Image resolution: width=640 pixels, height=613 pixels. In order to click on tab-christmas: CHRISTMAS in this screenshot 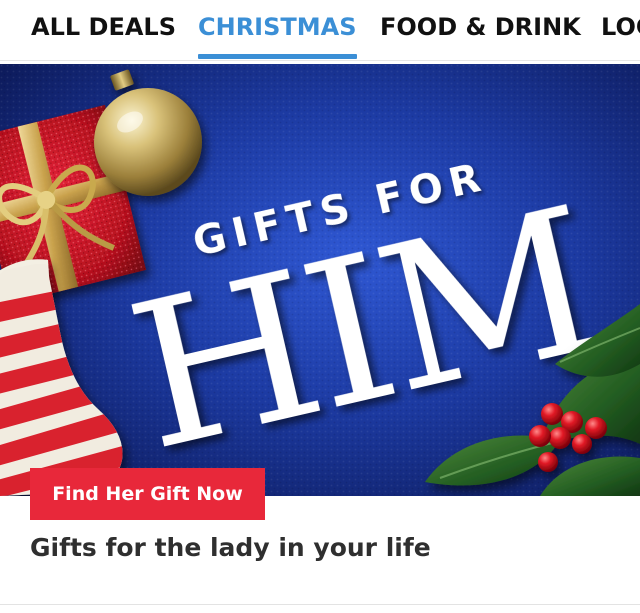, I will do `click(277, 36)`.